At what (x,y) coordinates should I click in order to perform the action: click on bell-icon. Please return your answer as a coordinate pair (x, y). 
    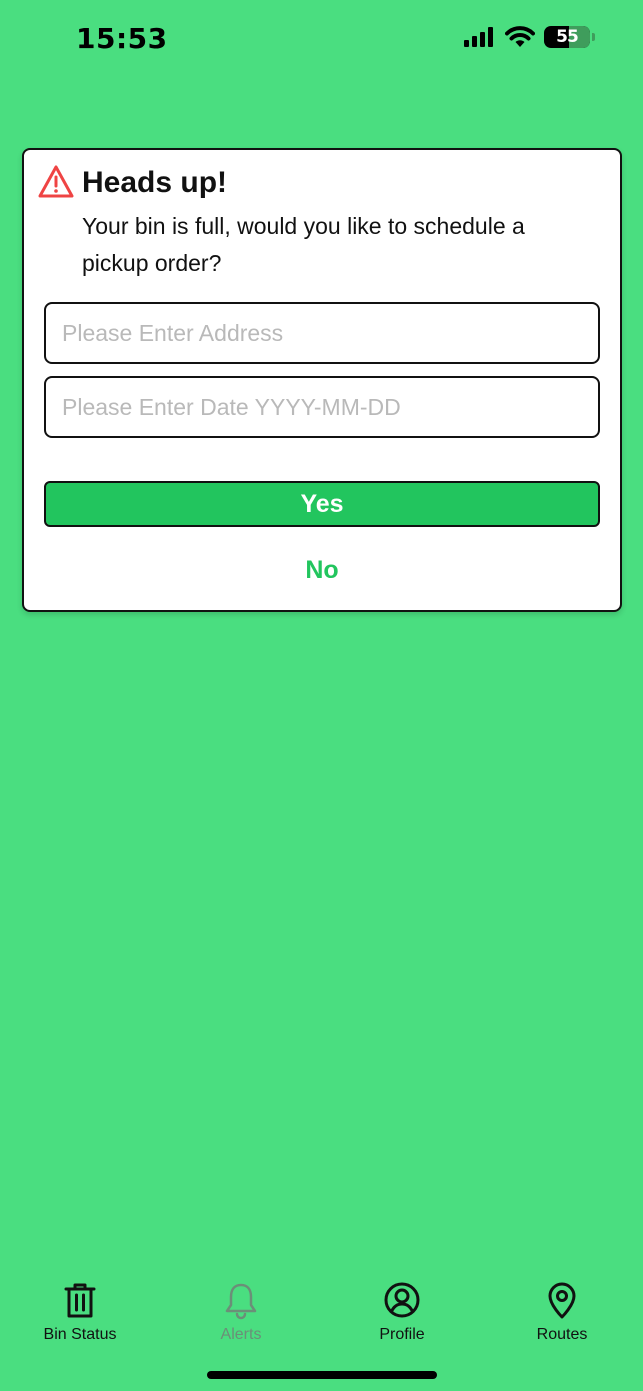
    Looking at the image, I should click on (241, 1301).